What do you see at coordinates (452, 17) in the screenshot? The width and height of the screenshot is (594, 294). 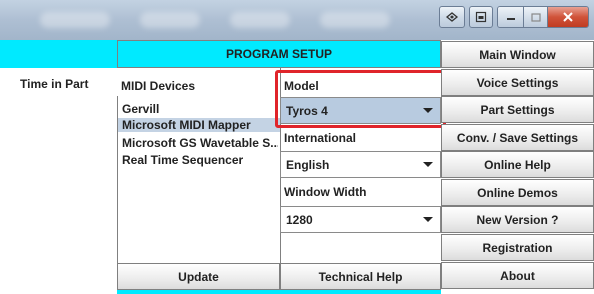 I see `diamond-icon` at bounding box center [452, 17].